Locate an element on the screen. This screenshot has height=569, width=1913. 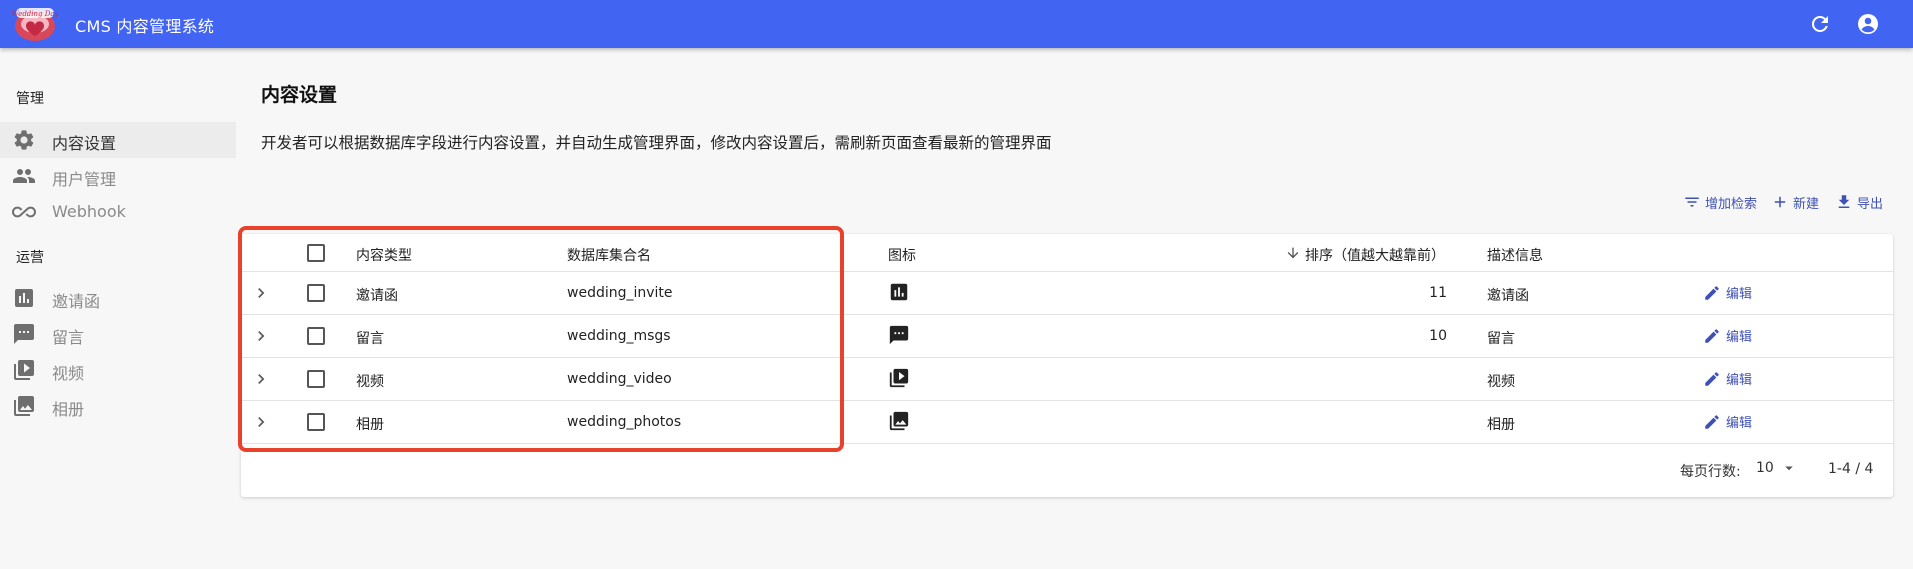
sidebar-item-webhook: Webhook is located at coordinates (118, 212).